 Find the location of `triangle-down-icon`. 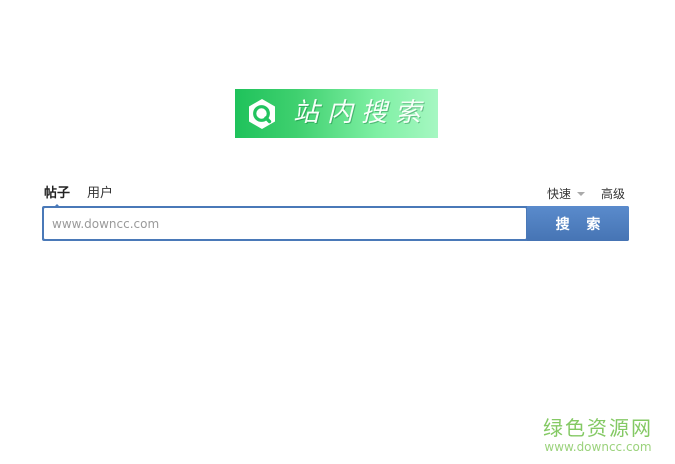

triangle-down-icon is located at coordinates (580, 194).